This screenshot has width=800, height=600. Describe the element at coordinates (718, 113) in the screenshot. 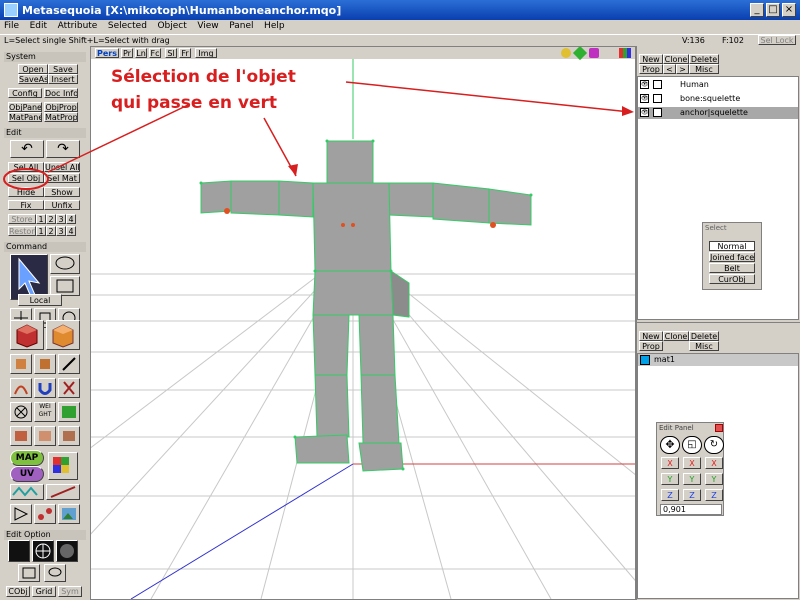

I see `object-row-anchor: 👁 anchor|squelette` at that location.